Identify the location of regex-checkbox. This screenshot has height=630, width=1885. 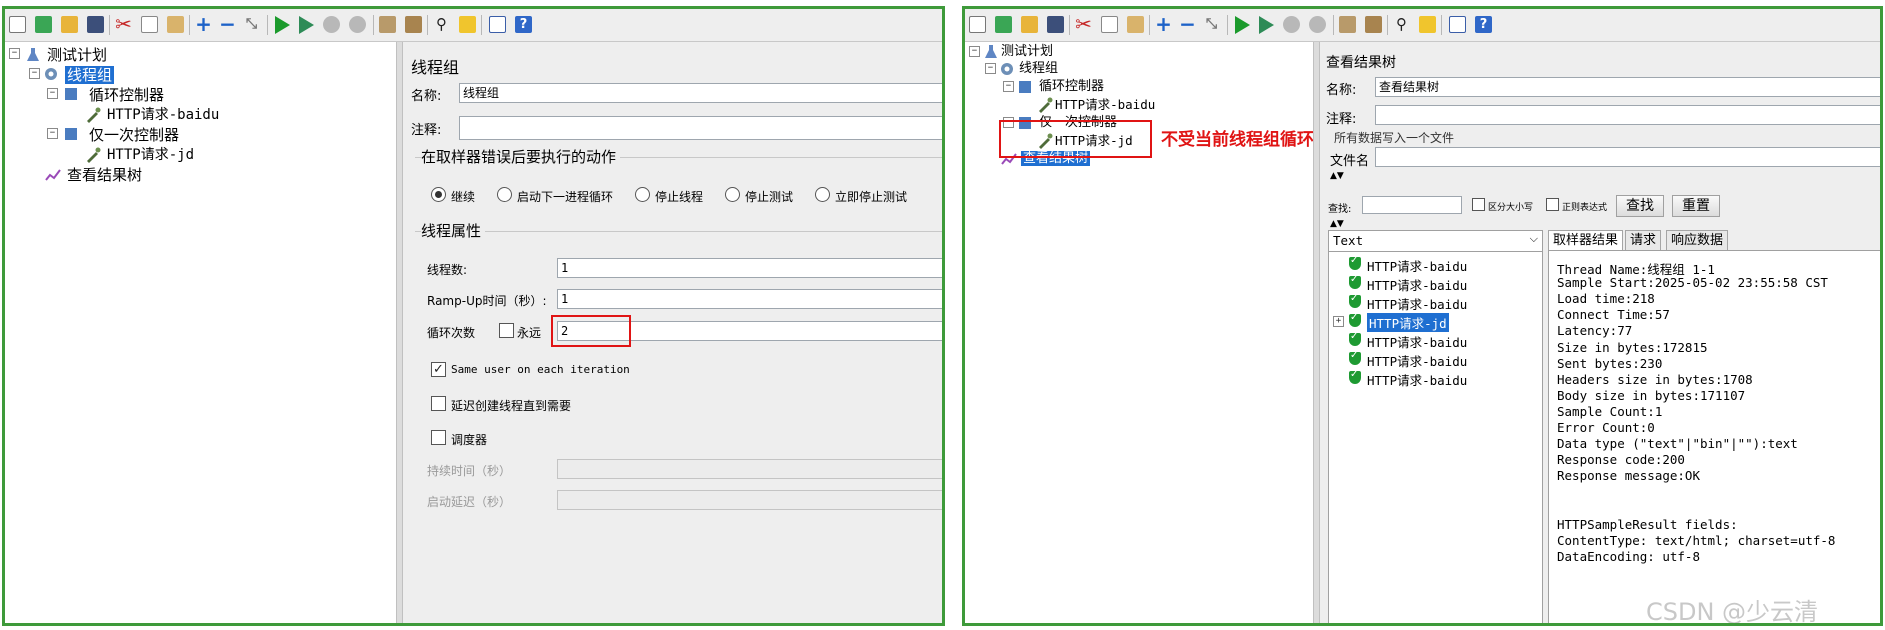
(1552, 204).